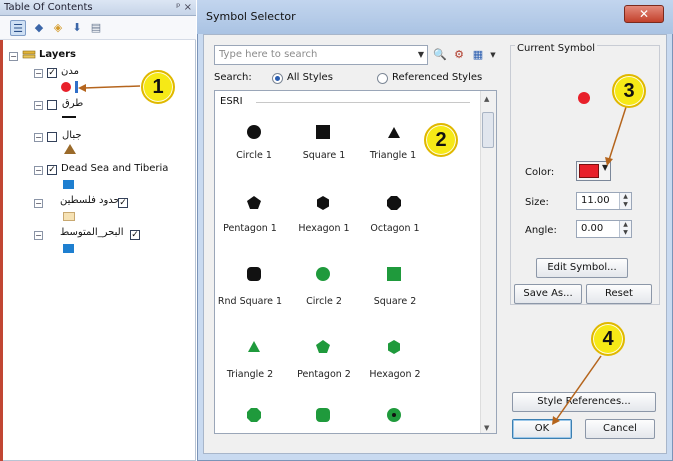 This screenshot has width=673, height=461. Describe the element at coordinates (441, 140) in the screenshot. I see `callout-badge: 2` at that location.